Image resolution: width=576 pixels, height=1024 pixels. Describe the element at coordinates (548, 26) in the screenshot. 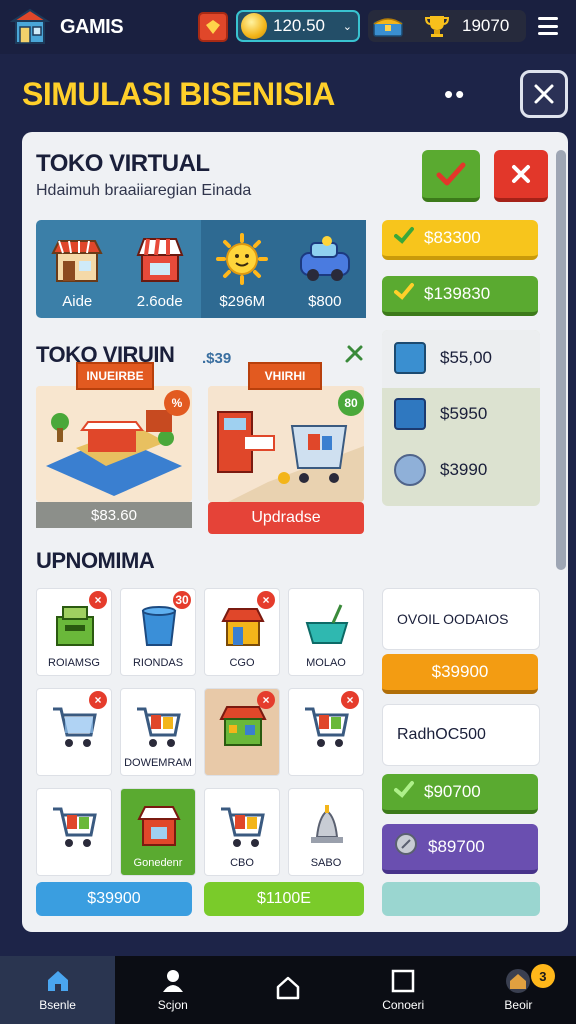

I see `hamburger-menu-icon` at that location.